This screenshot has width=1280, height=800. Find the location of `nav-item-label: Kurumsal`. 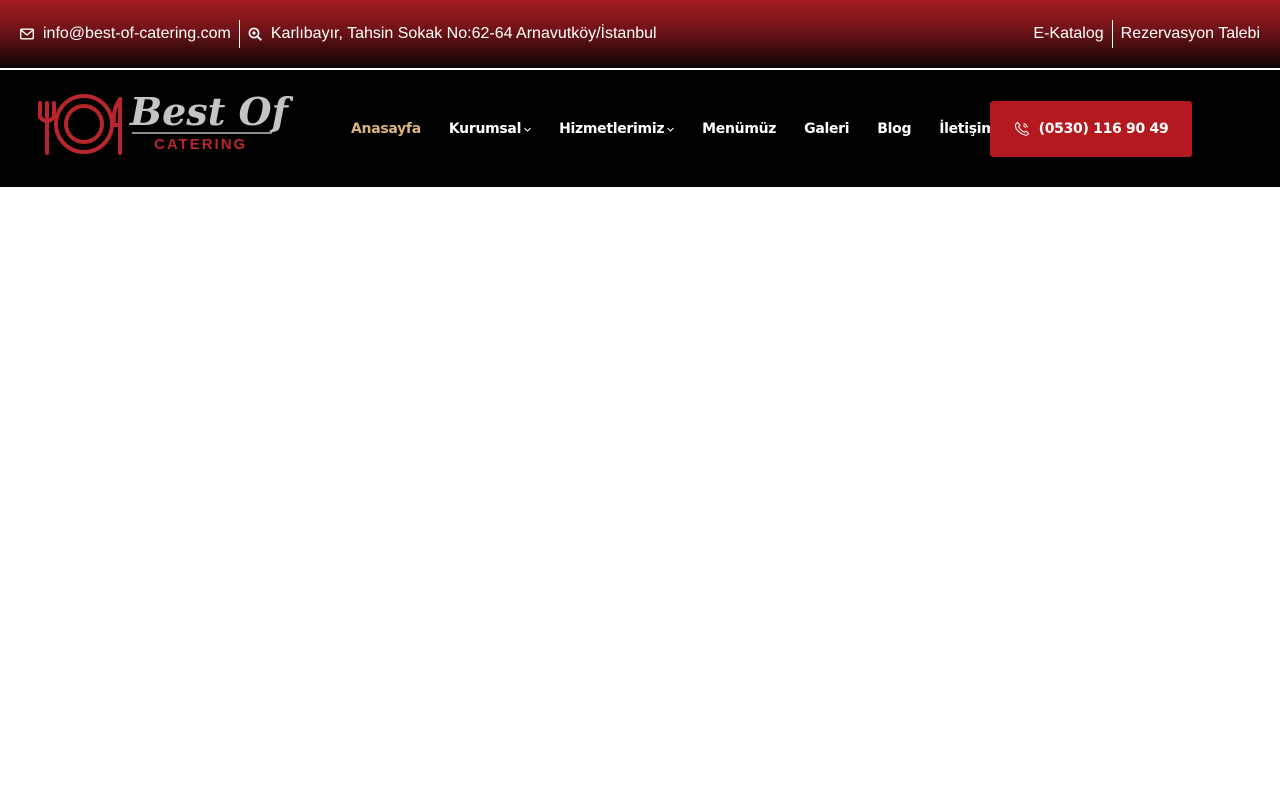

nav-item-label: Kurumsal is located at coordinates (485, 129).